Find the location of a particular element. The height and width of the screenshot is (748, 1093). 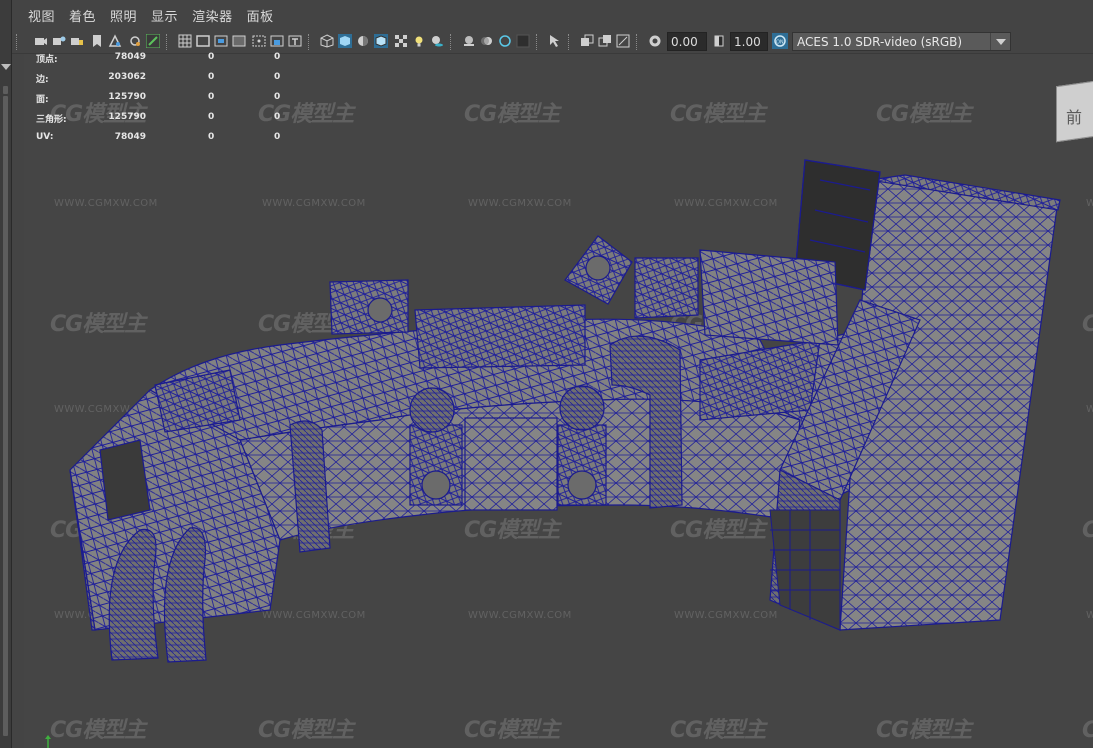

hud-label: 边: is located at coordinates (42, 80).